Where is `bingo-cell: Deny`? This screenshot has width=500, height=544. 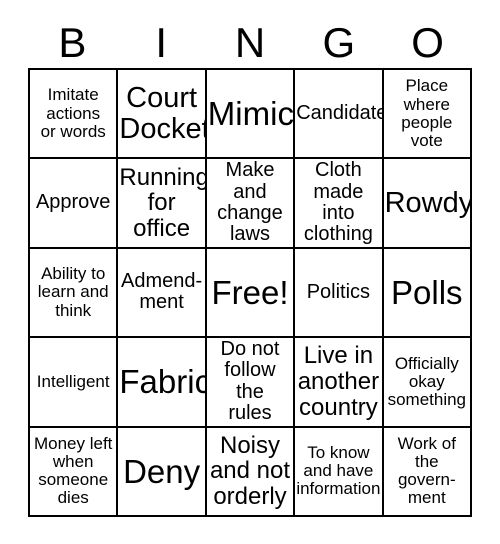
bingo-cell: Deny is located at coordinates (162, 472).